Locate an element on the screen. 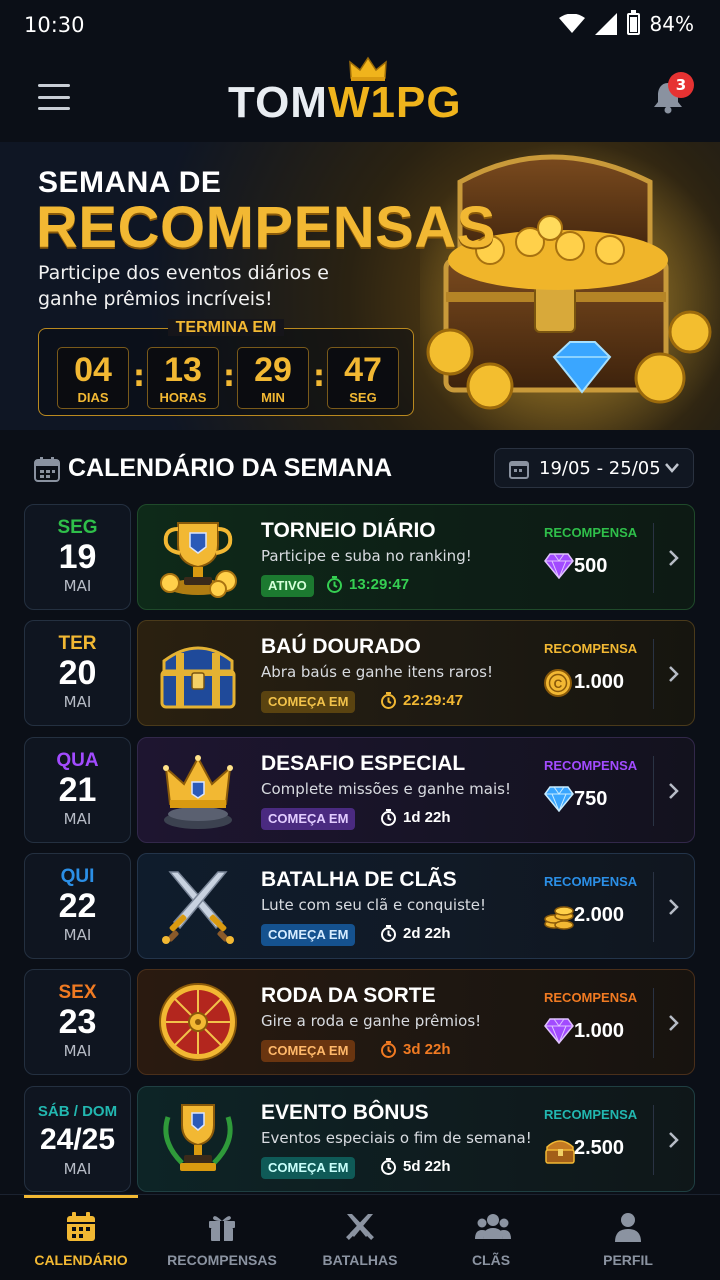 The height and width of the screenshot is (1280, 720). nav-label: BATALHAS is located at coordinates (360, 1260).